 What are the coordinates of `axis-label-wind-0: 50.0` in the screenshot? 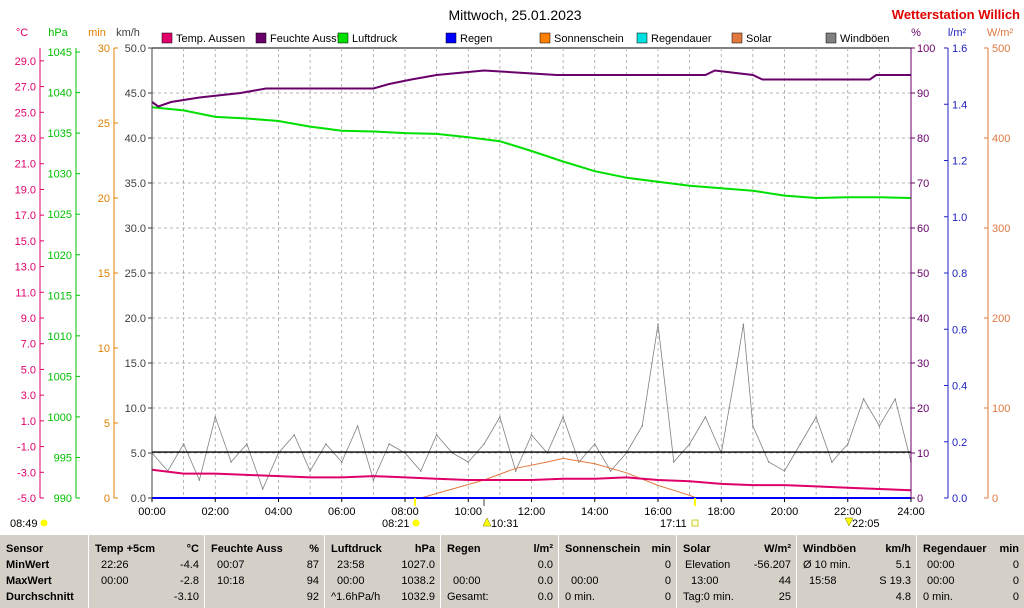 It's located at (135, 49).